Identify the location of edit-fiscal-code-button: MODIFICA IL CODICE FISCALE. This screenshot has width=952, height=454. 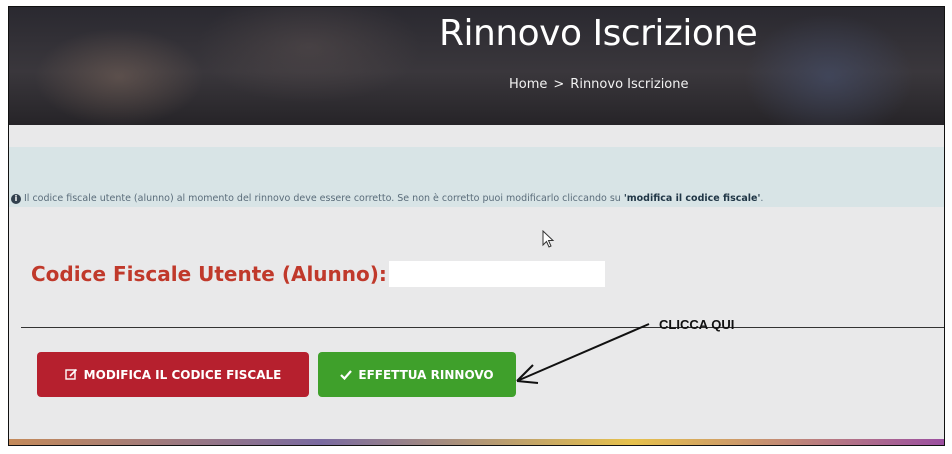
(173, 374).